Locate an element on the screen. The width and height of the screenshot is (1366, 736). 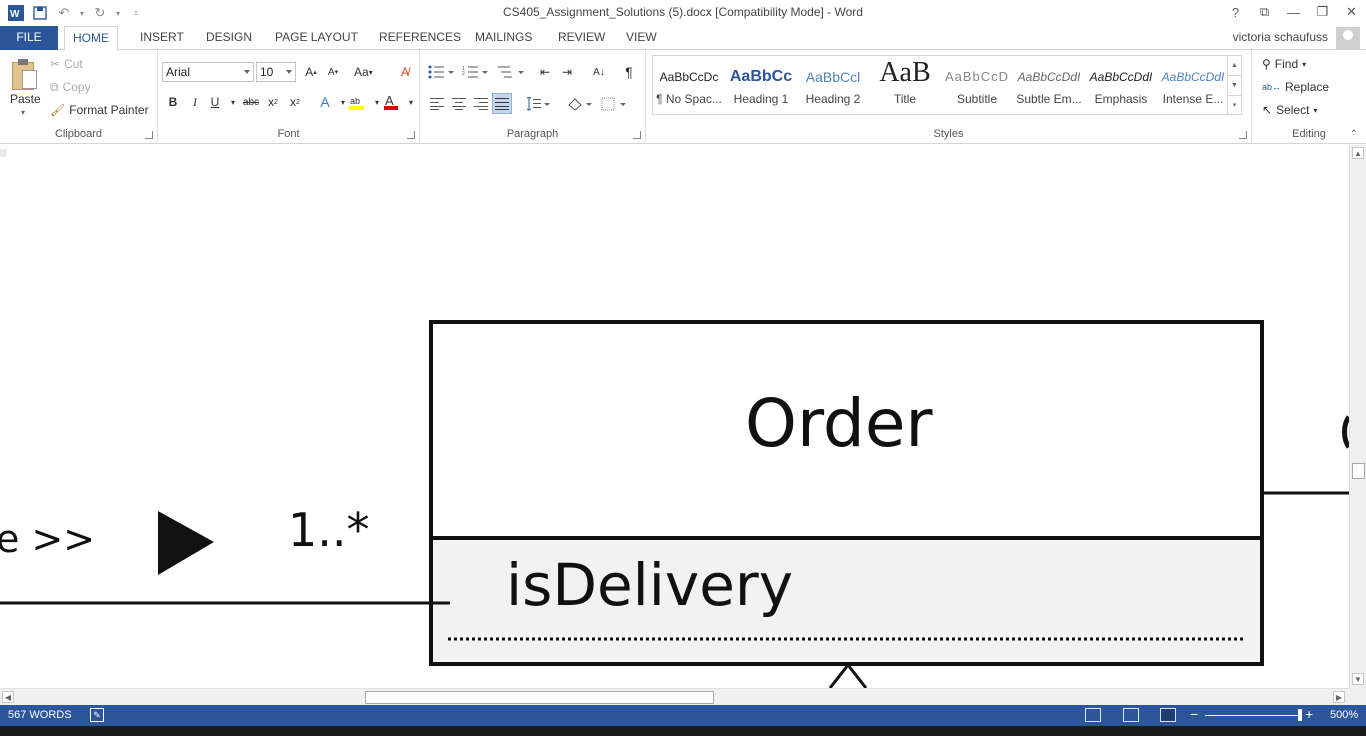
vertical-scrollbar: ▲ ▼ is located at coordinates (1357, 416).